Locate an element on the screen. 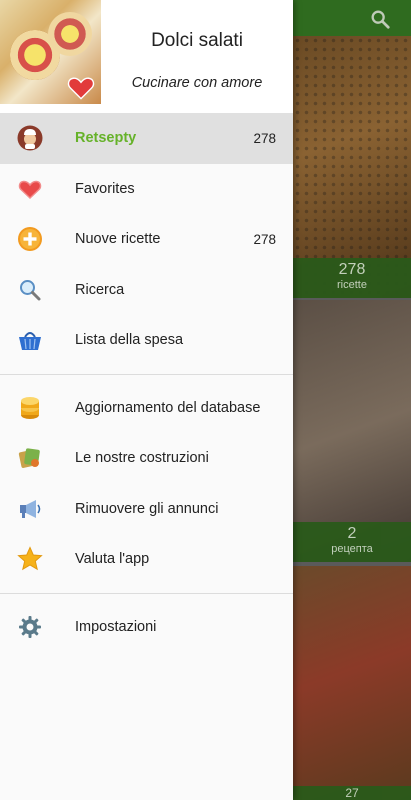 The height and width of the screenshot is (800, 411). menu-item-label: Aggiornamento del database is located at coordinates (168, 407).